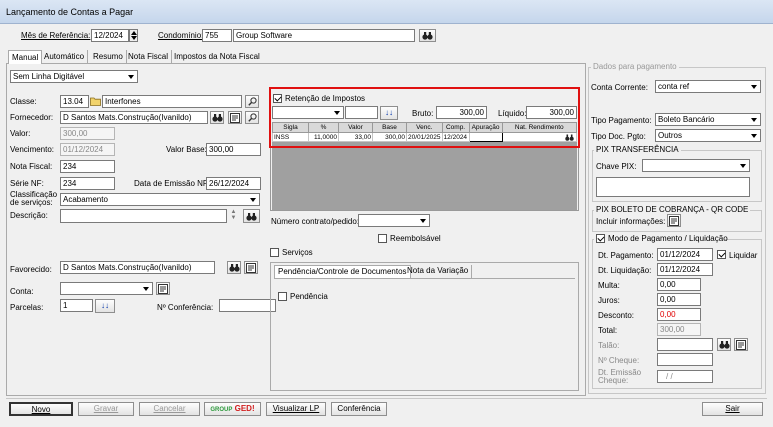 This screenshot has width=773, height=427. Describe the element at coordinates (95, 101) in the screenshot. I see `folder-icon` at that location.